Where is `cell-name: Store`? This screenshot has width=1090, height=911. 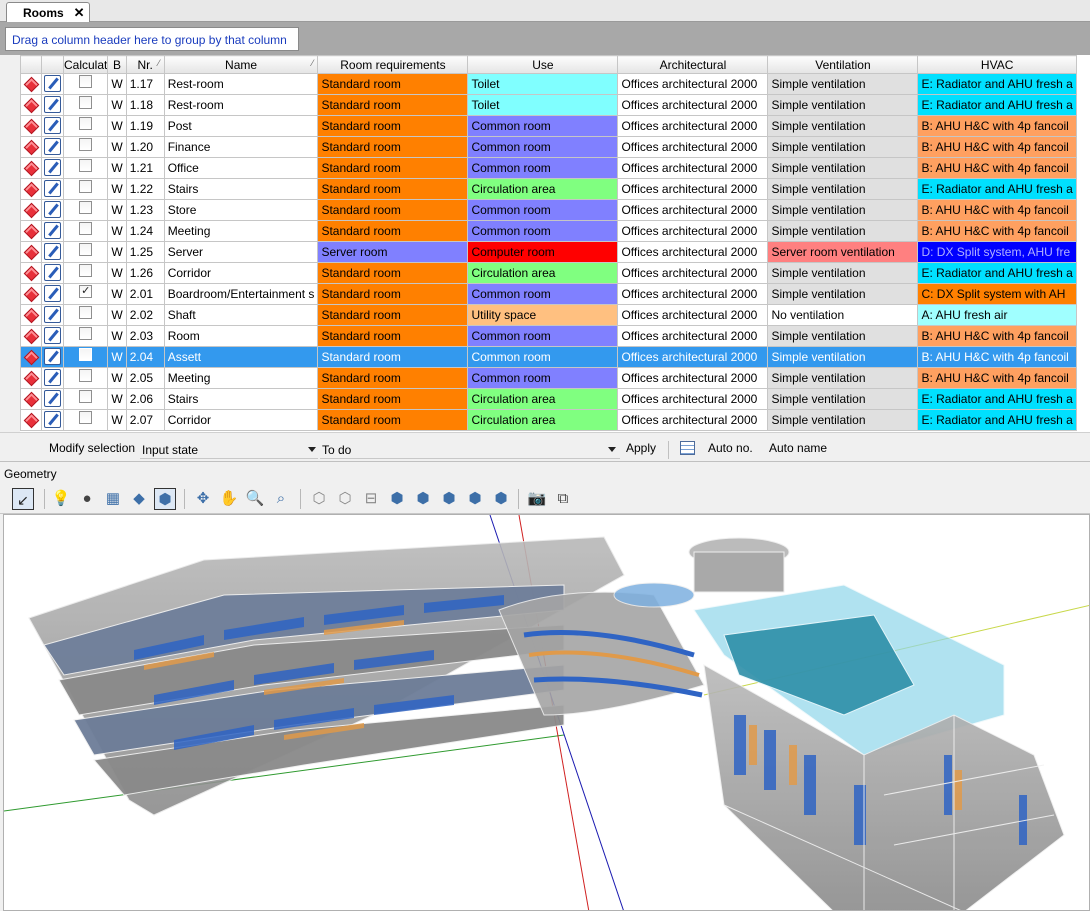
cell-name: Store is located at coordinates (241, 210).